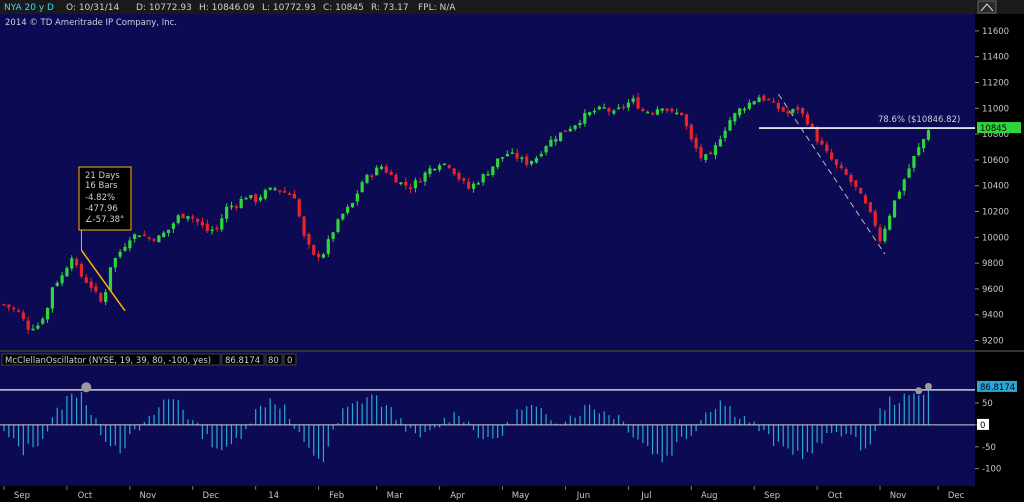  What do you see at coordinates (919, 120) in the screenshot?
I see `fib-label: 78.6% ($10846.82)` at bounding box center [919, 120].